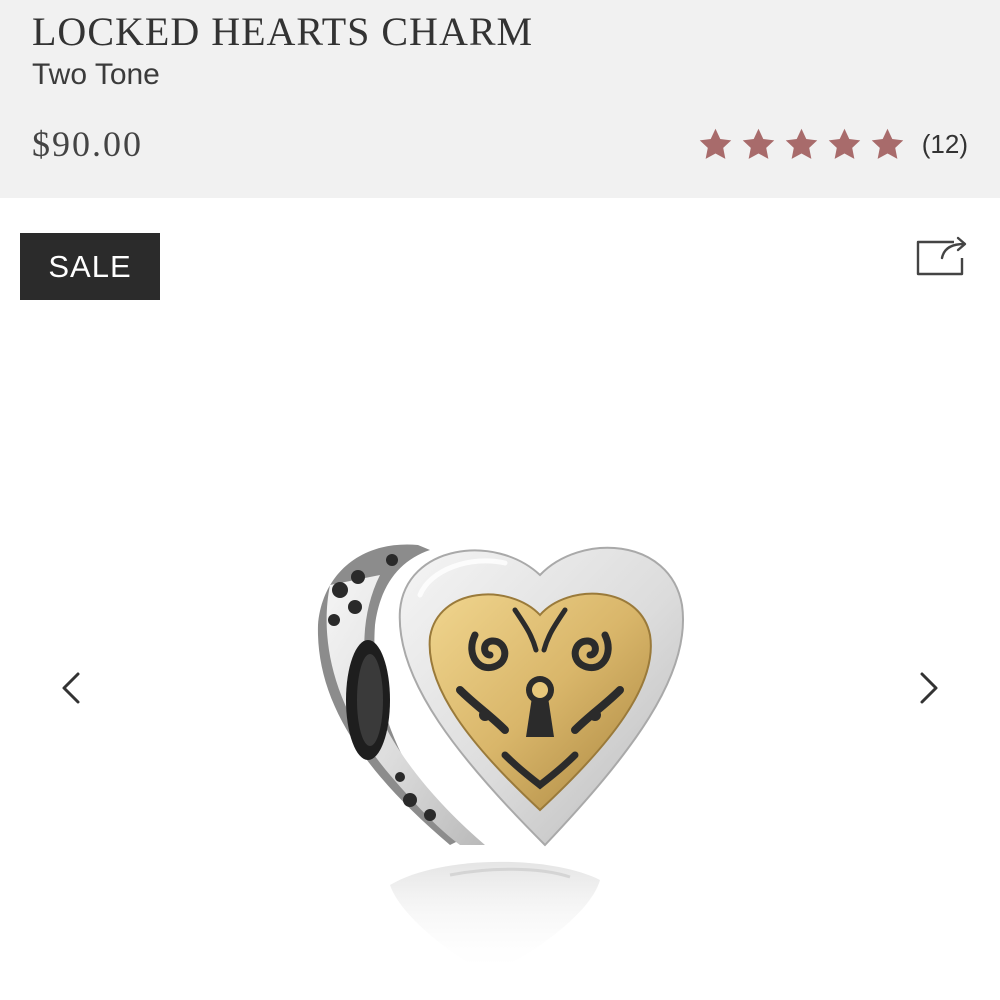 The image size is (1000, 1000). What do you see at coordinates (283, 31) in the screenshot?
I see `product-title: LOCKED HEARTS CHARM` at bounding box center [283, 31].